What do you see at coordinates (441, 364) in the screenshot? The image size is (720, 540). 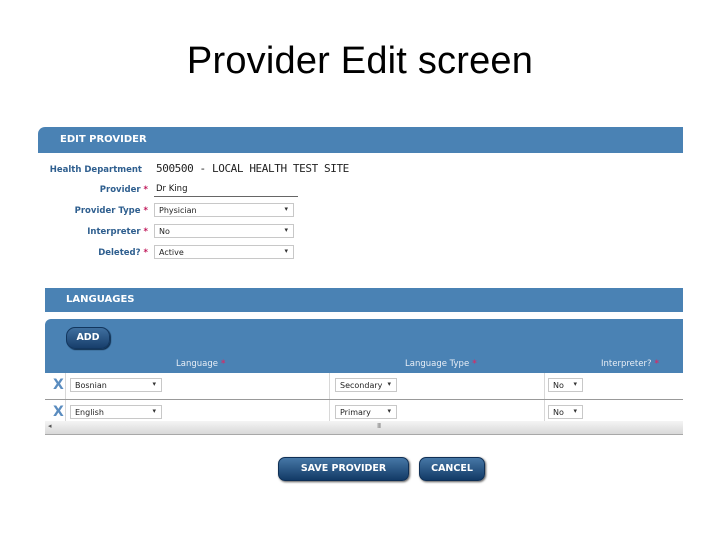 I see `column-header-language-type: Language Type *` at bounding box center [441, 364].